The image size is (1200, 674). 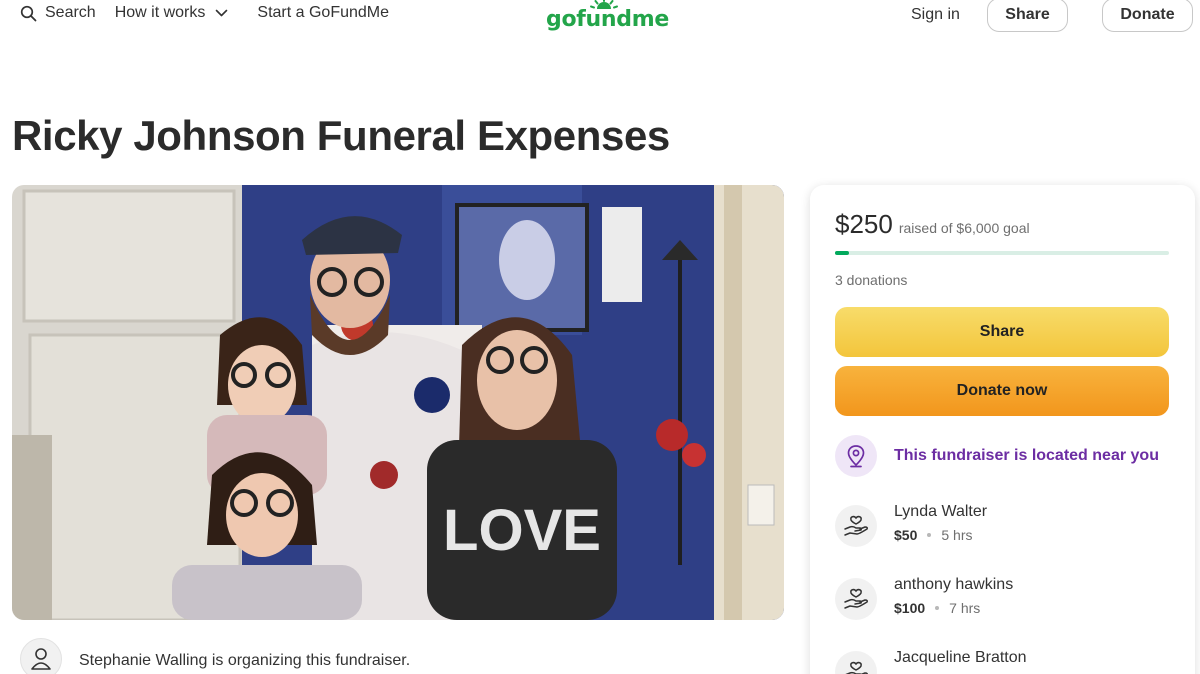 I want to click on campaign-title: Ricky Johnson Funeral Expenses, so click(x=341, y=135).